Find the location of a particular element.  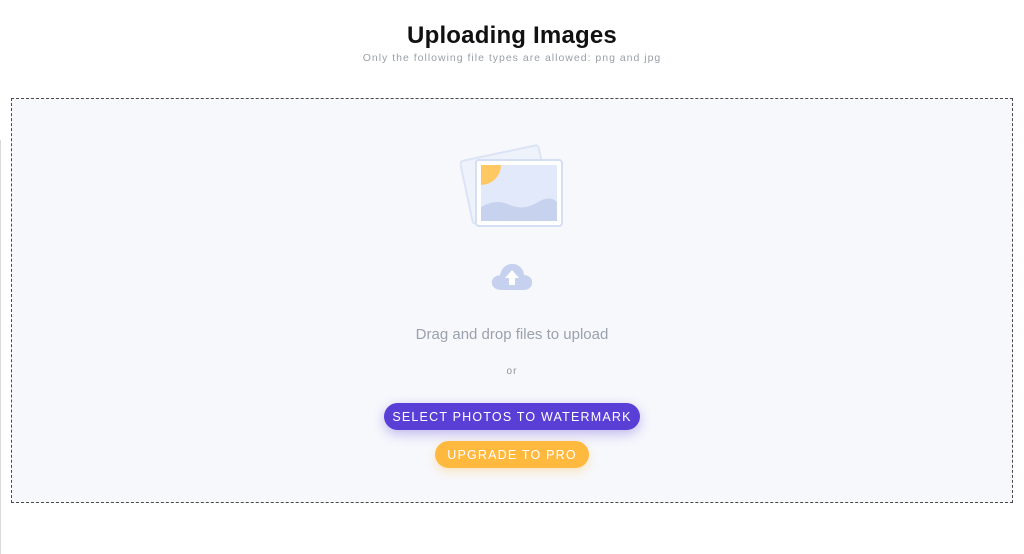

page-title: Uploading Images is located at coordinates (512, 35).